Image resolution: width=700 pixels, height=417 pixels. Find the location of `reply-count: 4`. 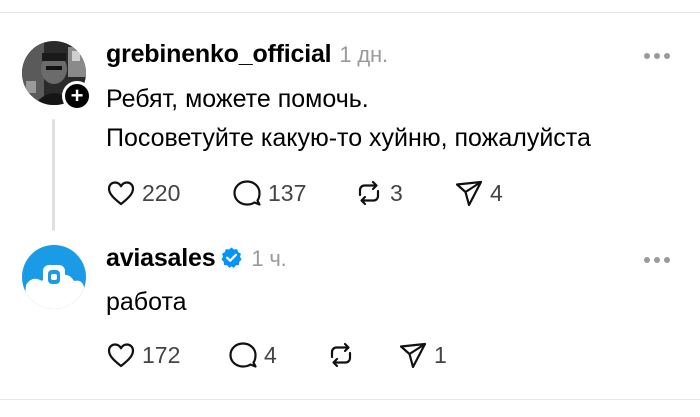

reply-count: 4 is located at coordinates (270, 354).